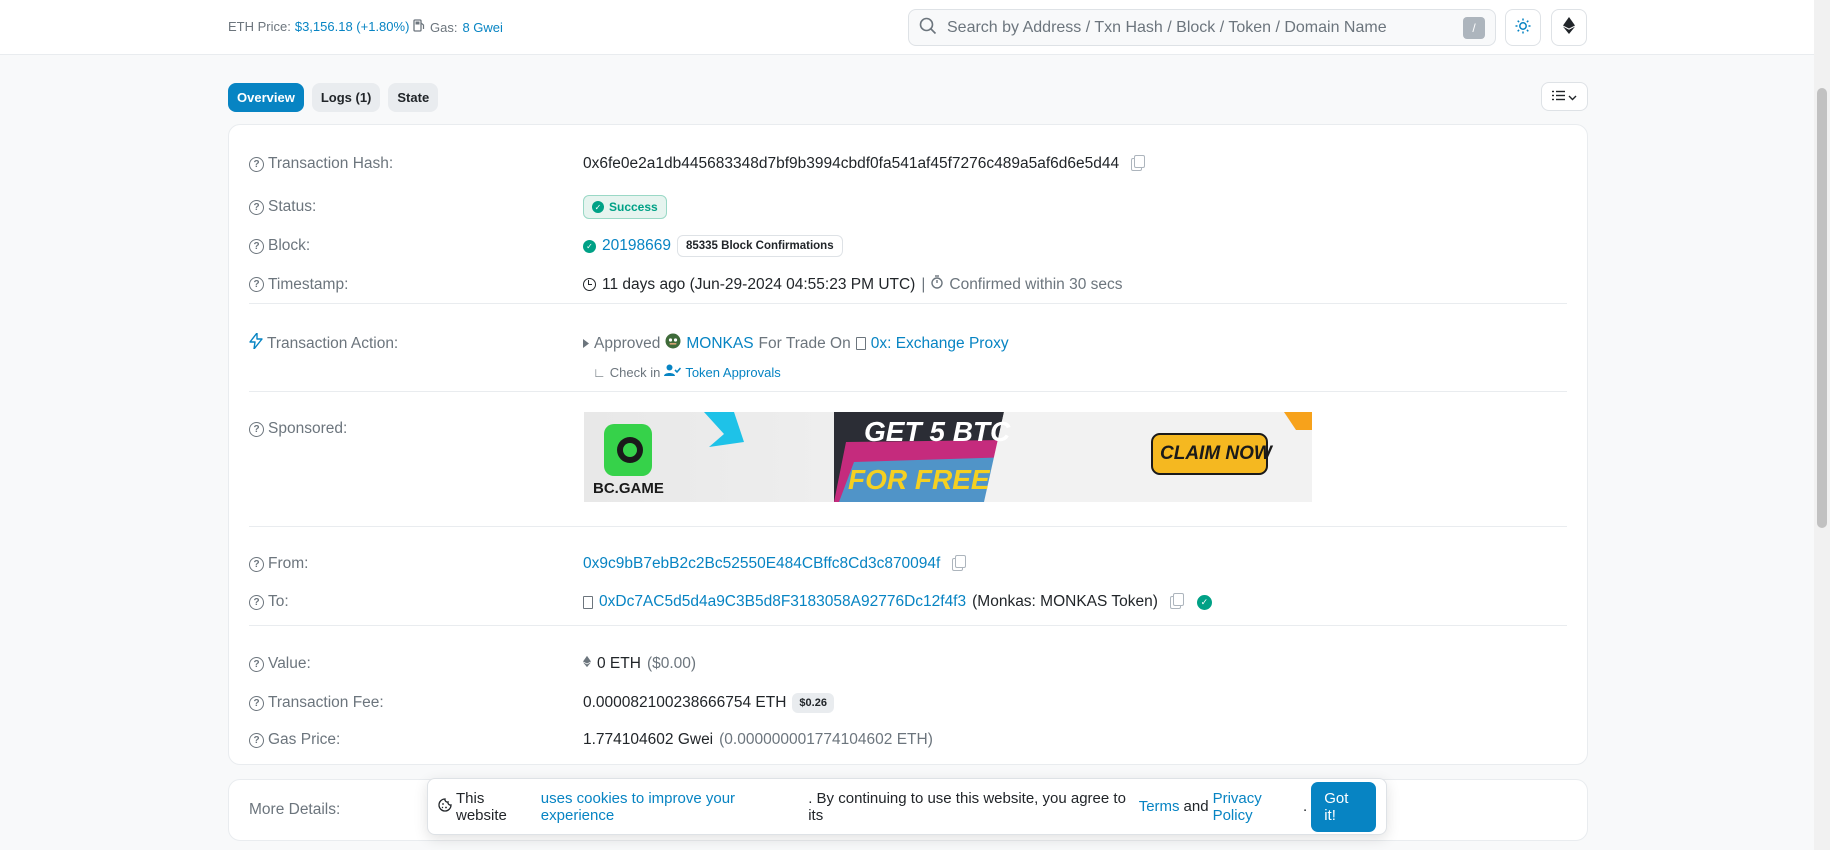 Image resolution: width=1830 pixels, height=850 pixels. What do you see at coordinates (289, 663) in the screenshot?
I see `value-label: Value:` at bounding box center [289, 663].